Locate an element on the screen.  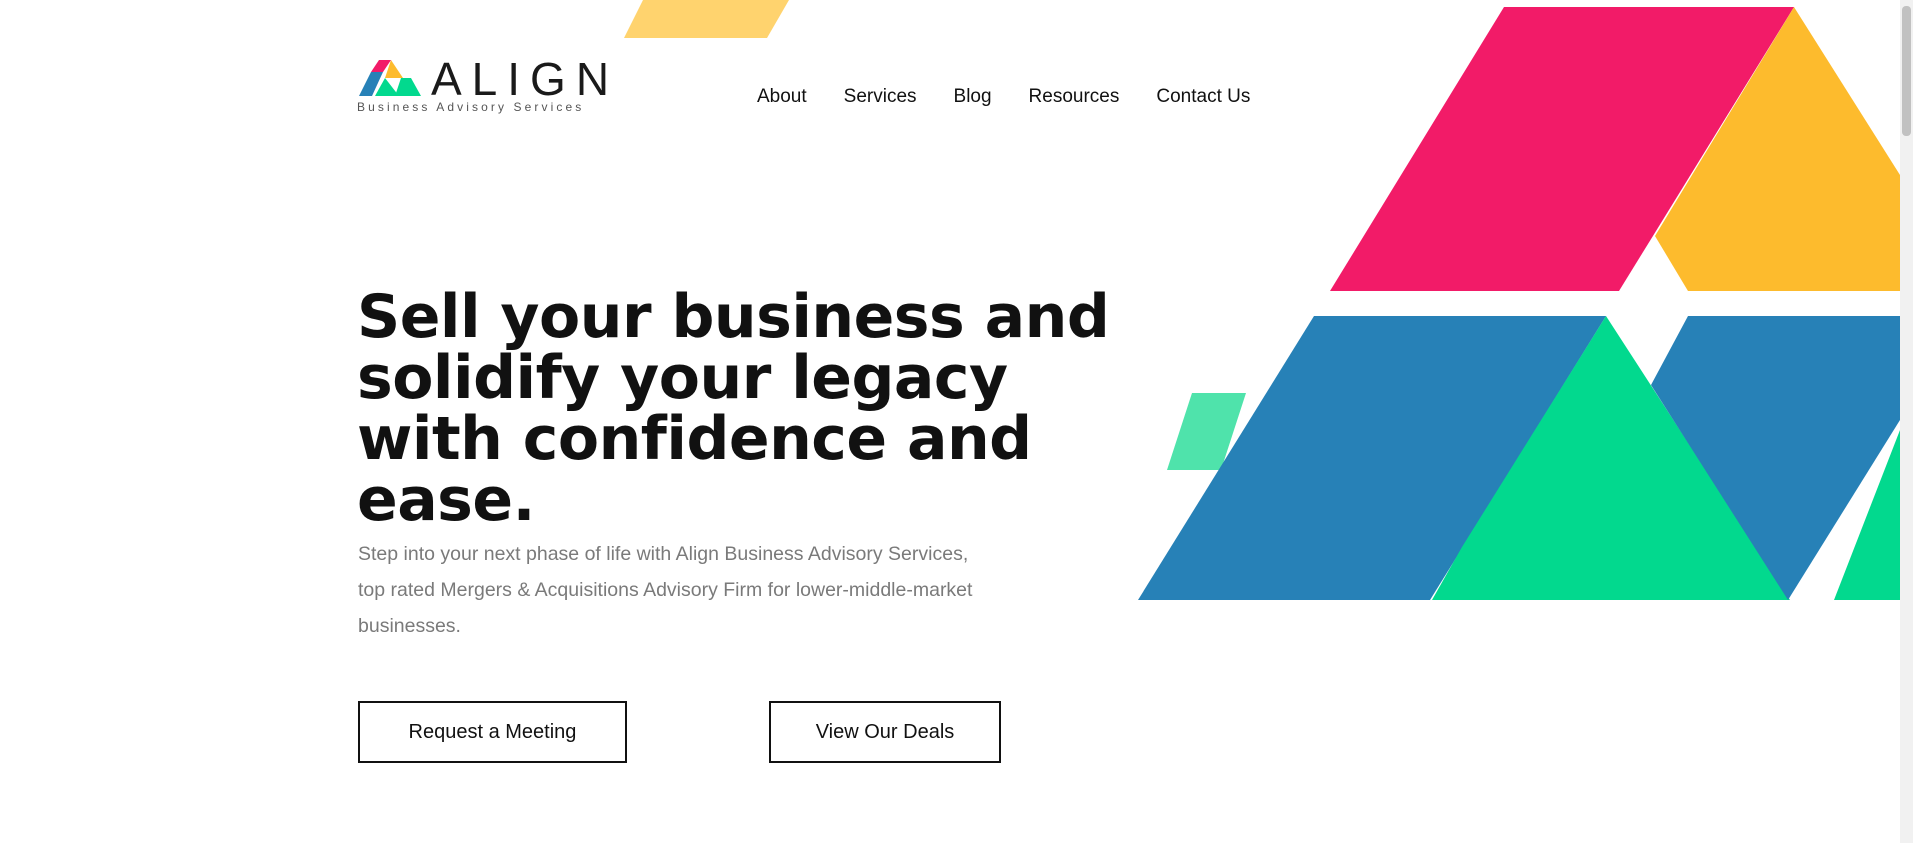
scrollbar-track is located at coordinates (1906, 421).